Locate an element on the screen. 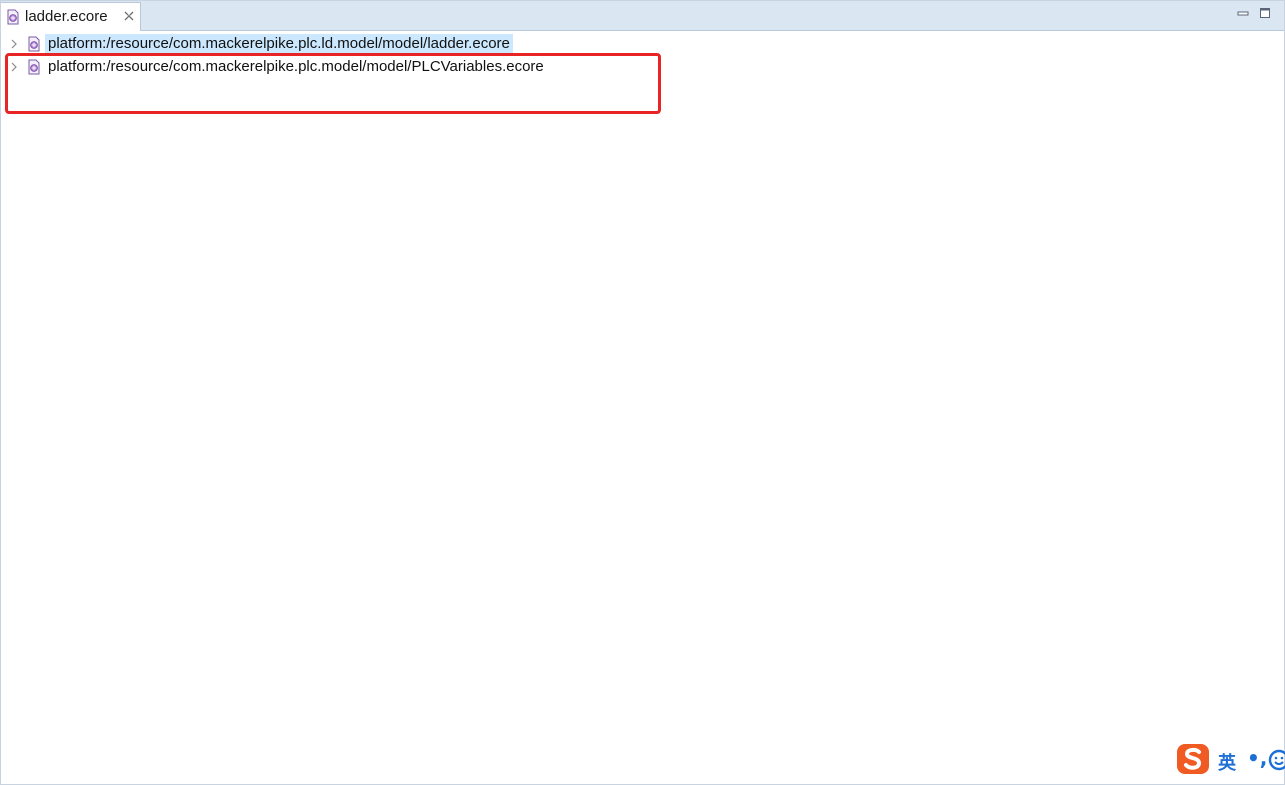 The width and height of the screenshot is (1285, 785). minimize-icon is located at coordinates (1243, 13).